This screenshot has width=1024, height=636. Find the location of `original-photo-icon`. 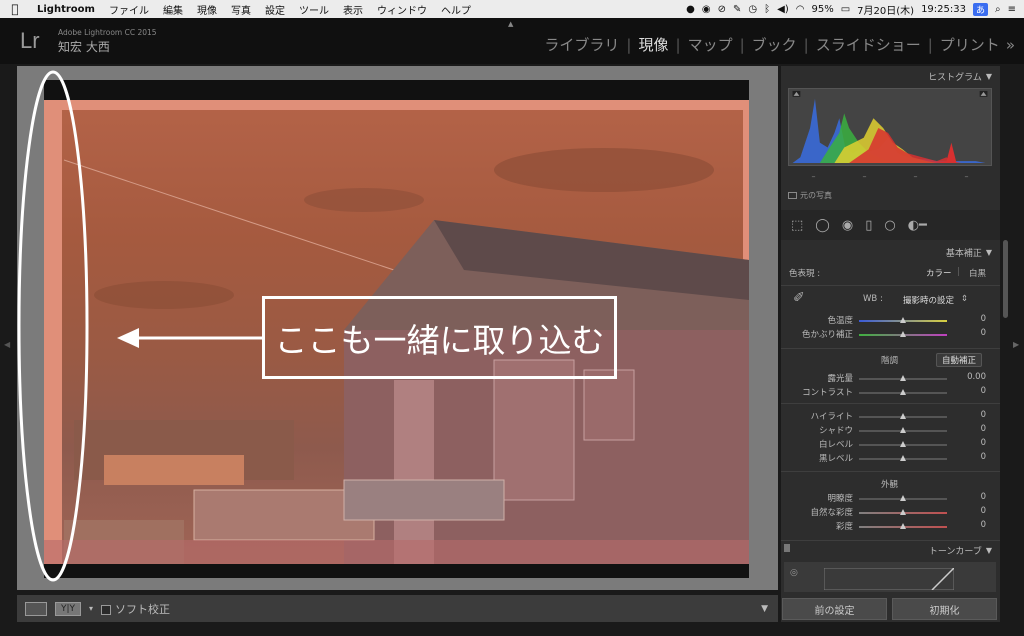

original-photo-icon is located at coordinates (792, 195).